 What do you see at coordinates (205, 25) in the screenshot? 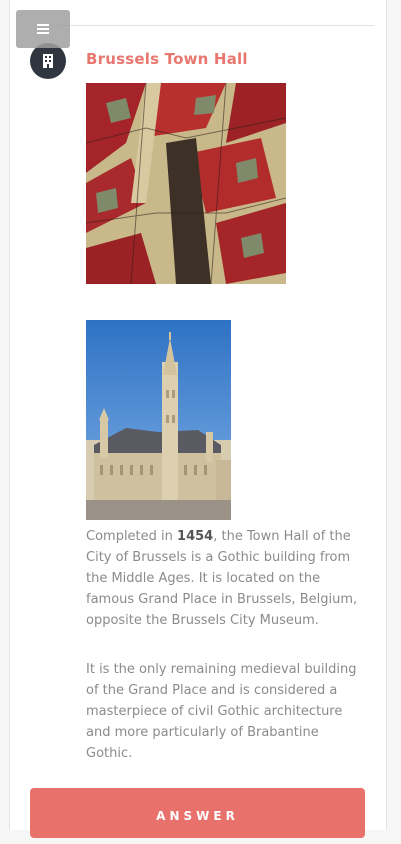
I see `divider` at bounding box center [205, 25].